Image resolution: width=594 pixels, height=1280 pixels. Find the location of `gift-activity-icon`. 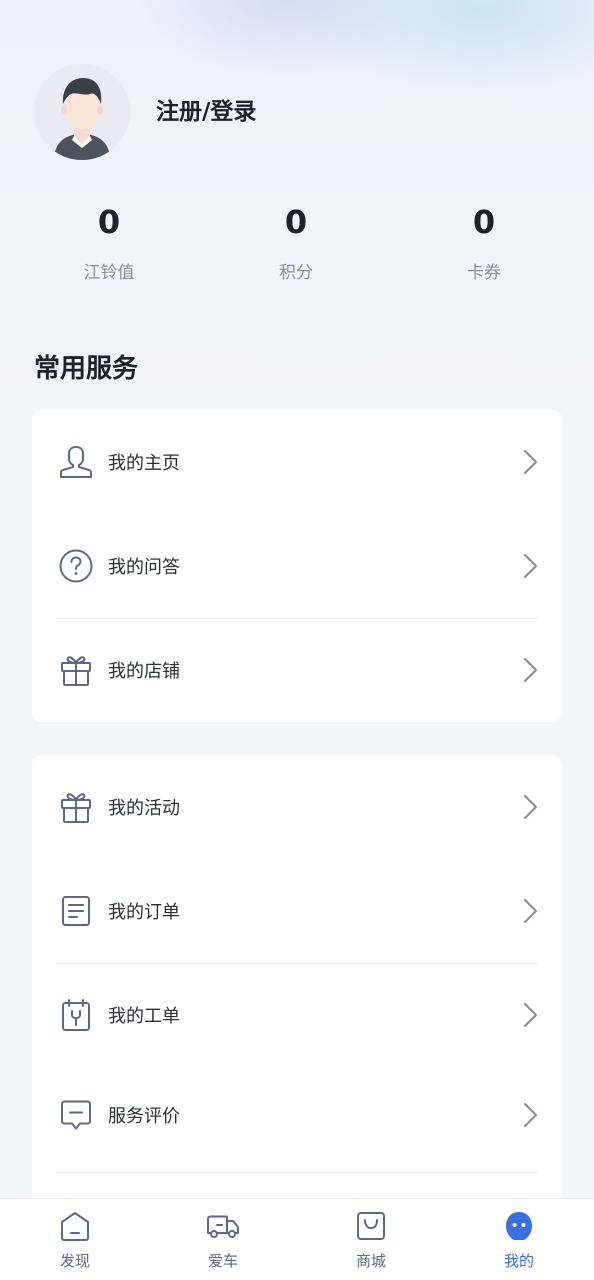

gift-activity-icon is located at coordinates (76, 807).